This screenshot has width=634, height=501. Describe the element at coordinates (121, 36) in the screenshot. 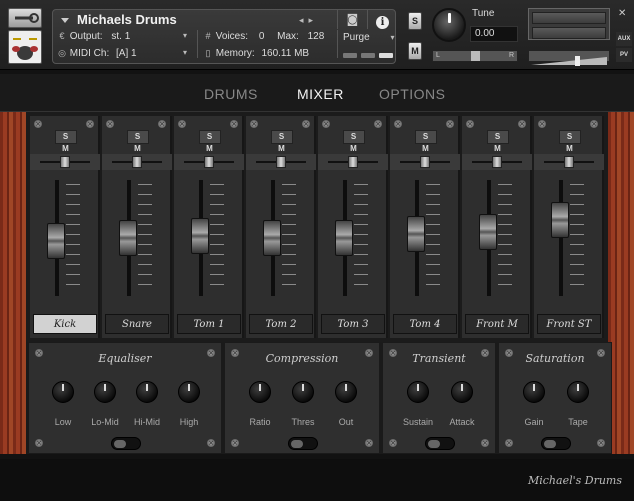

I see `output-value: st. 1` at that location.